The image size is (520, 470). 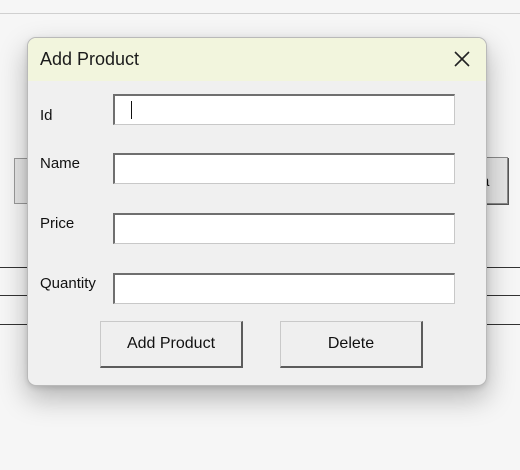 What do you see at coordinates (257, 59) in the screenshot?
I see `dialog-titlebar: Add Product` at bounding box center [257, 59].